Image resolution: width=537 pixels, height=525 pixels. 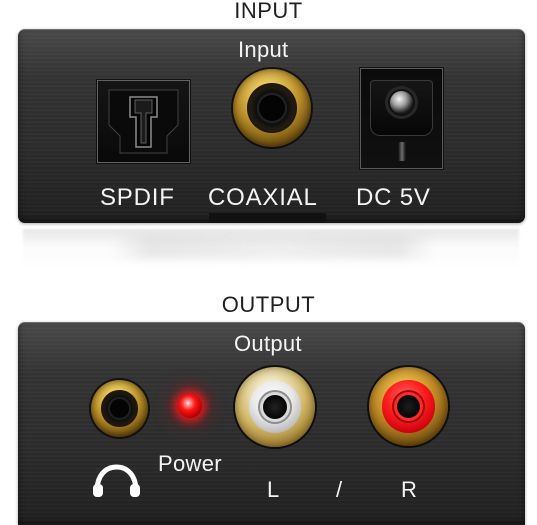 I want to click on power-led-icon, so click(x=190, y=406).